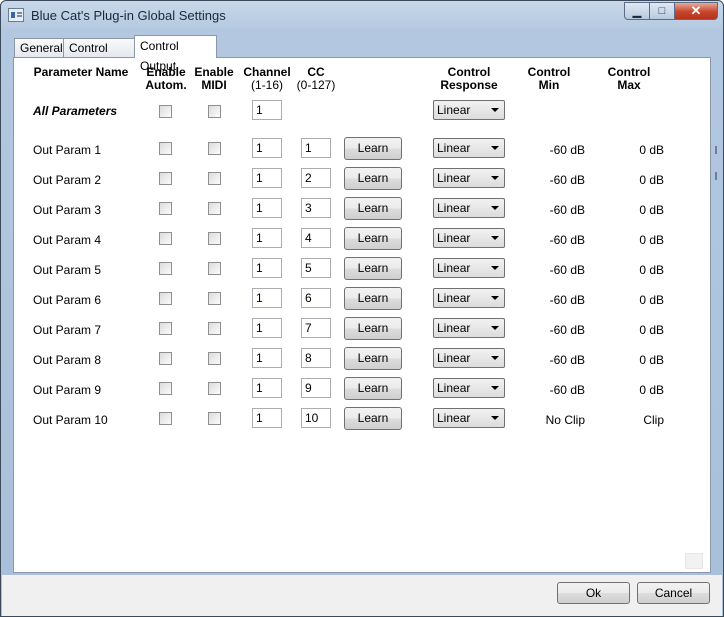 The width and height of the screenshot is (724, 617). I want to click on close-button: ✕, so click(696, 11).